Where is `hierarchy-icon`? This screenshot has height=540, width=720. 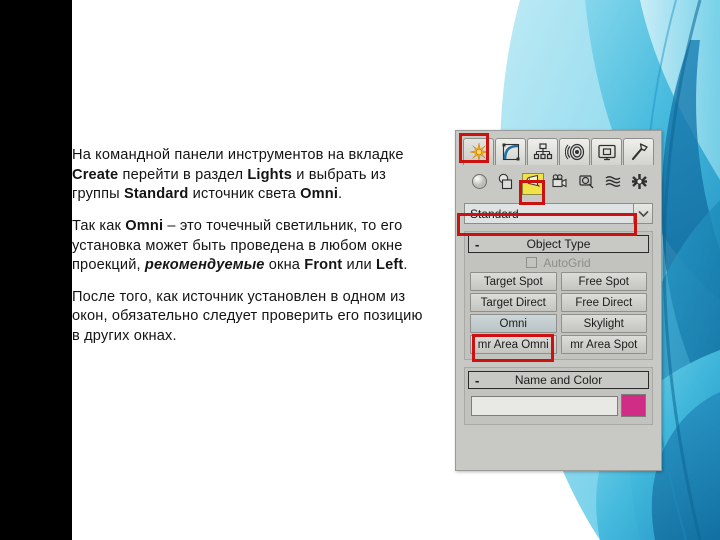 hierarchy-icon is located at coordinates (543, 152).